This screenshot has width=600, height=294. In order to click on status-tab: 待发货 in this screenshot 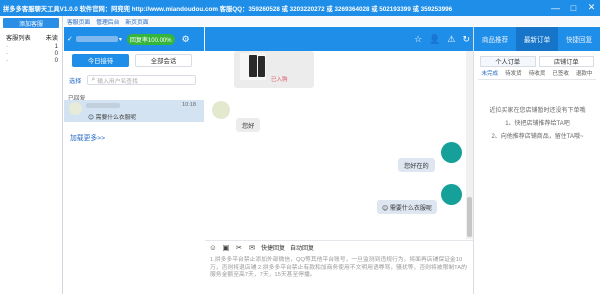, I will do `click(514, 74)`.